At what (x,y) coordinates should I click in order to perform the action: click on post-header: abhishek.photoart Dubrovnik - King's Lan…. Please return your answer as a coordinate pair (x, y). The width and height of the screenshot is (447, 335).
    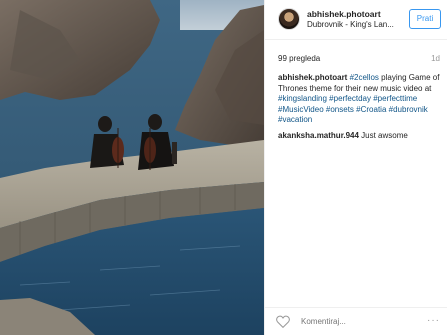
    Looking at the image, I should click on (356, 20).